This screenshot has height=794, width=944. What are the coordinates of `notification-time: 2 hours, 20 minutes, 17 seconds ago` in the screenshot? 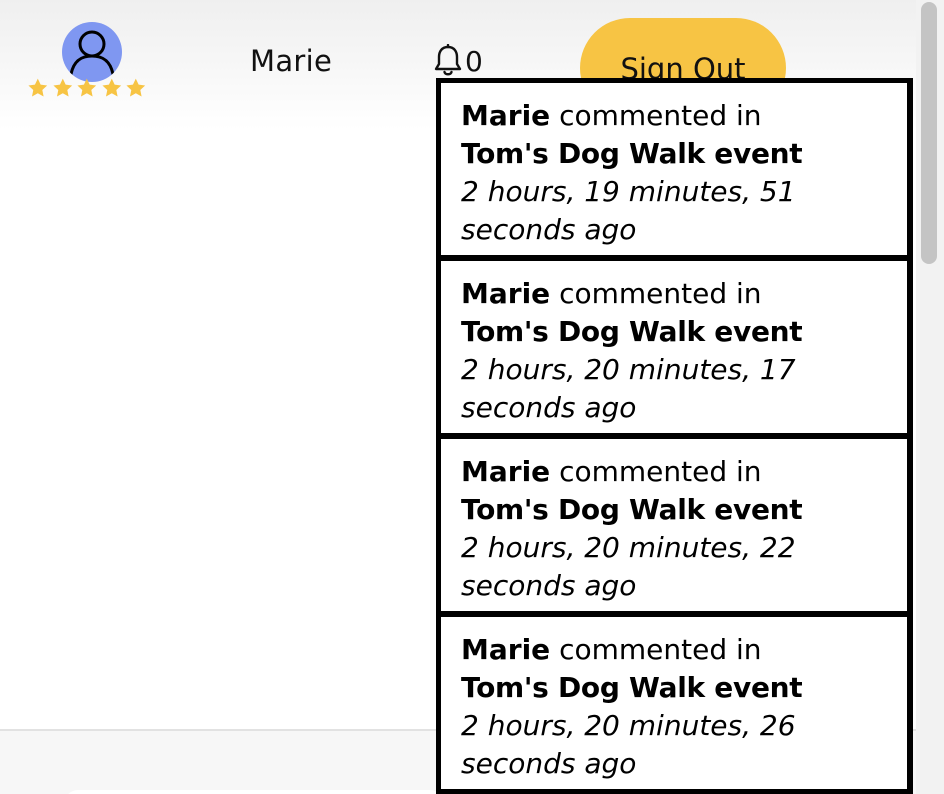 It's located at (628, 388).